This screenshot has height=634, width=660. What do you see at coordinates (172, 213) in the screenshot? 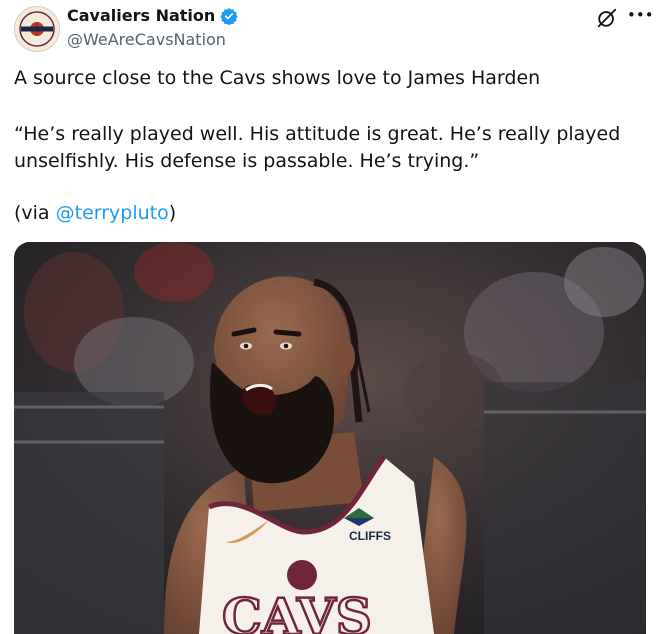
I see `via-suffix: )` at bounding box center [172, 213].